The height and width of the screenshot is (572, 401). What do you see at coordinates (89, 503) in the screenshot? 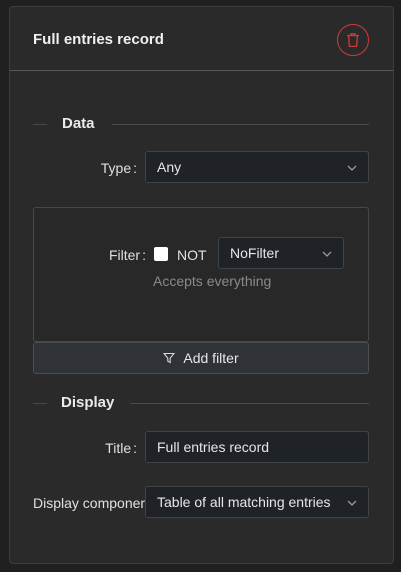
I see `display-component-label: Display componer` at bounding box center [89, 503].